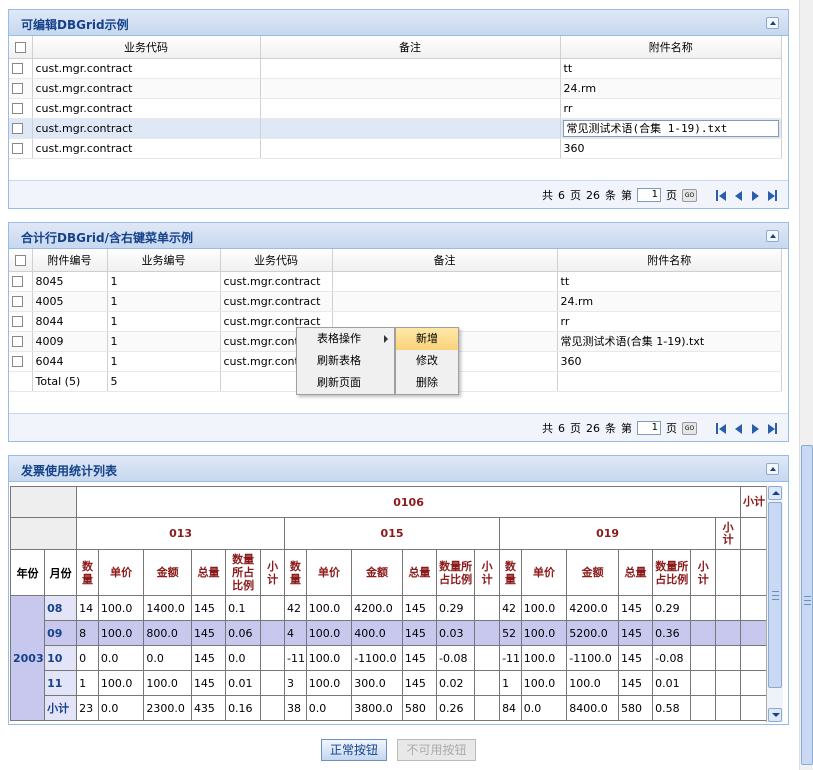 Image resolution: width=813 pixels, height=770 pixels. I want to click on file-name-editor: 常见测试术语(合集 1-19).txt, so click(670, 128).